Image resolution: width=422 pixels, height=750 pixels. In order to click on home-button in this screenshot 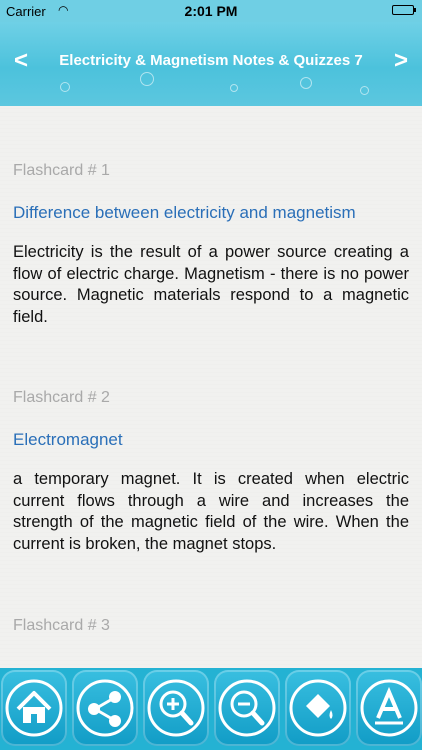, I will do `click(34, 708)`.